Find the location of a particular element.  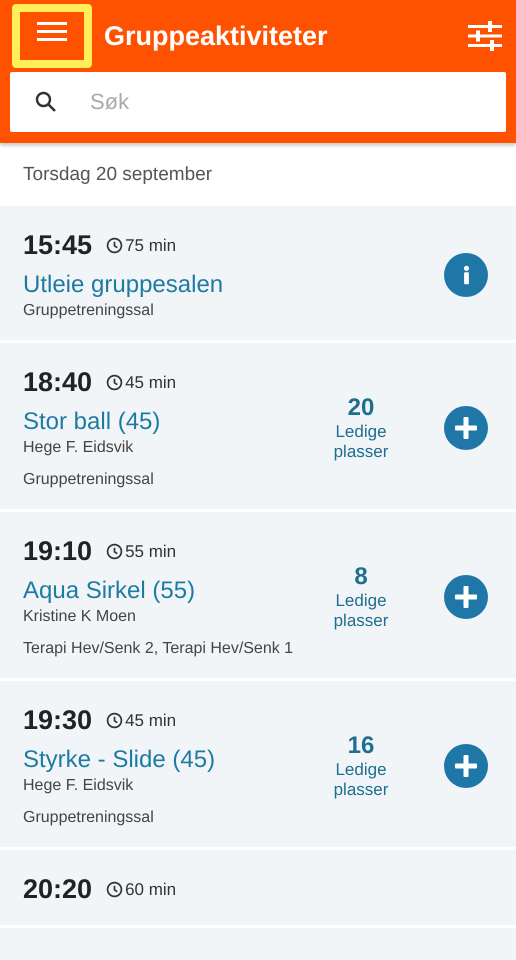

location-text: Terapi Hev/Senk 2, Terapi Hev/Senk 1 is located at coordinates (158, 649).